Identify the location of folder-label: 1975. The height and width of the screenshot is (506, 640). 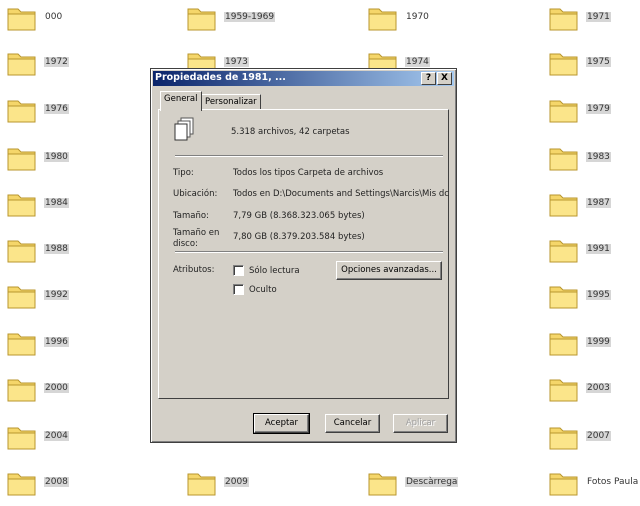
(598, 62).